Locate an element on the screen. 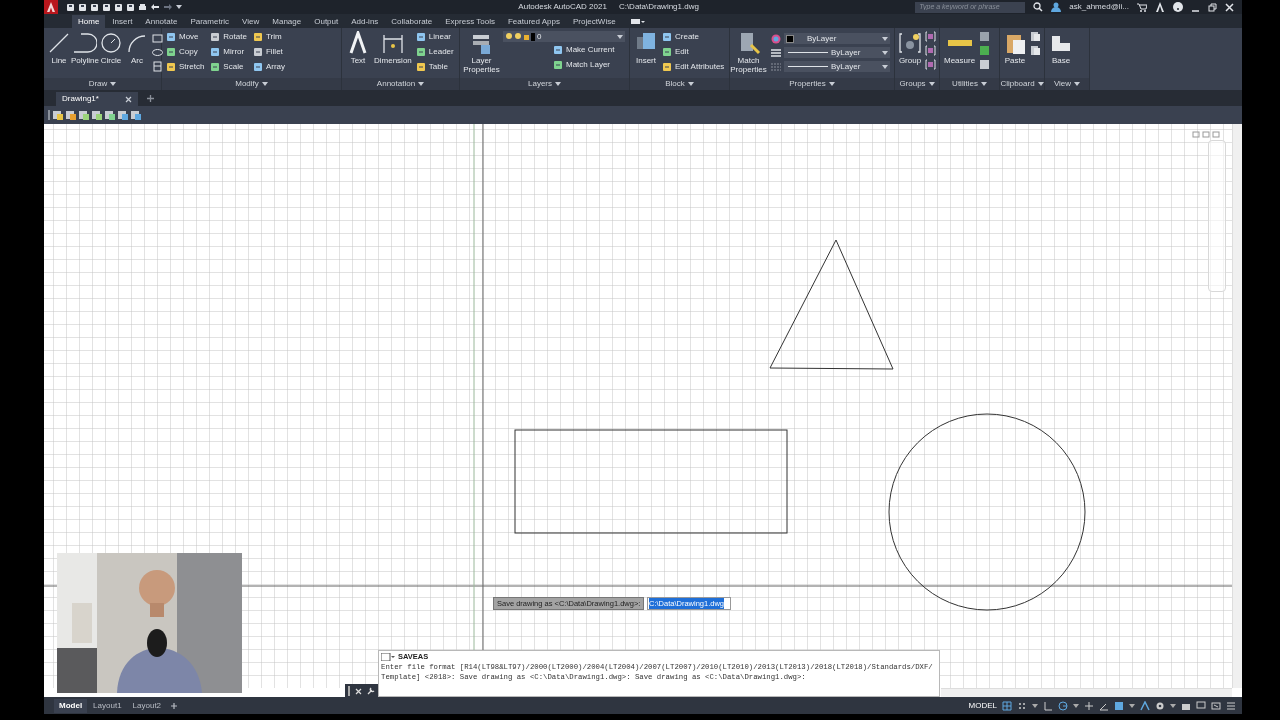  copy-icon is located at coordinates (1035, 50).